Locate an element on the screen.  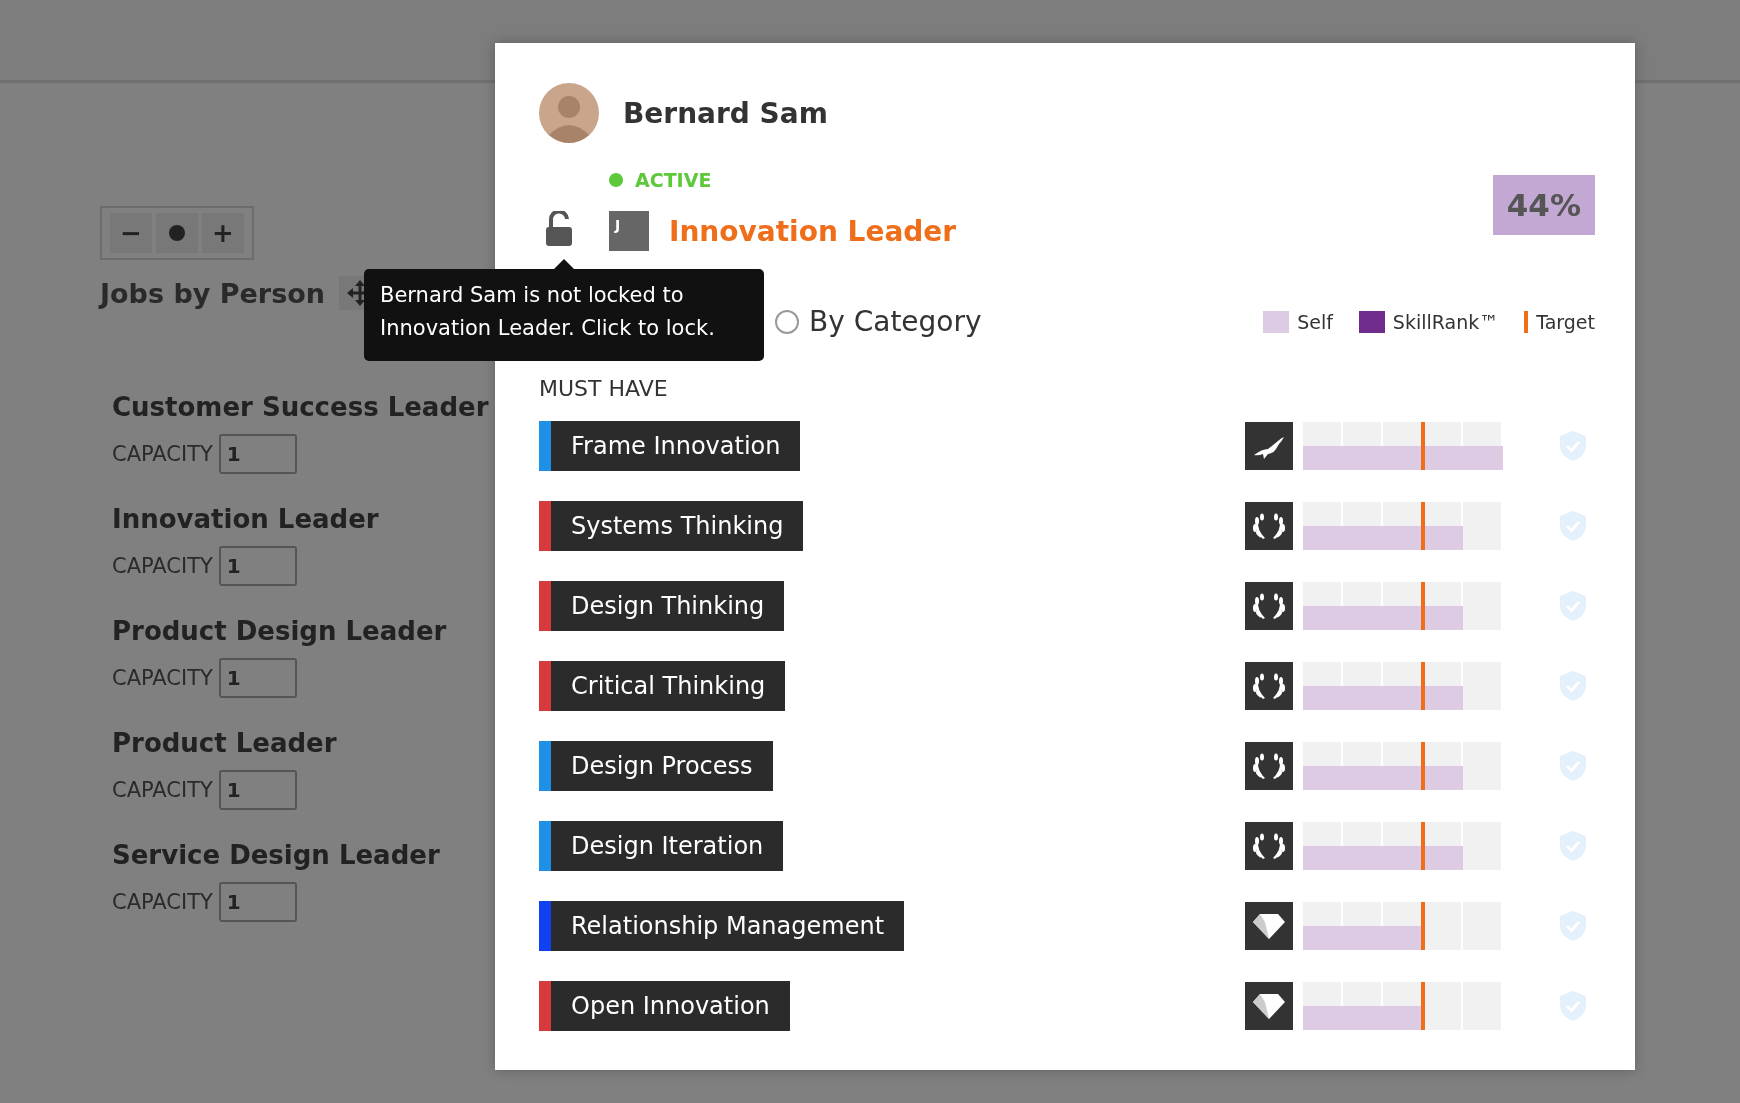
job-title: Service Design Leader is located at coordinates (276, 855).